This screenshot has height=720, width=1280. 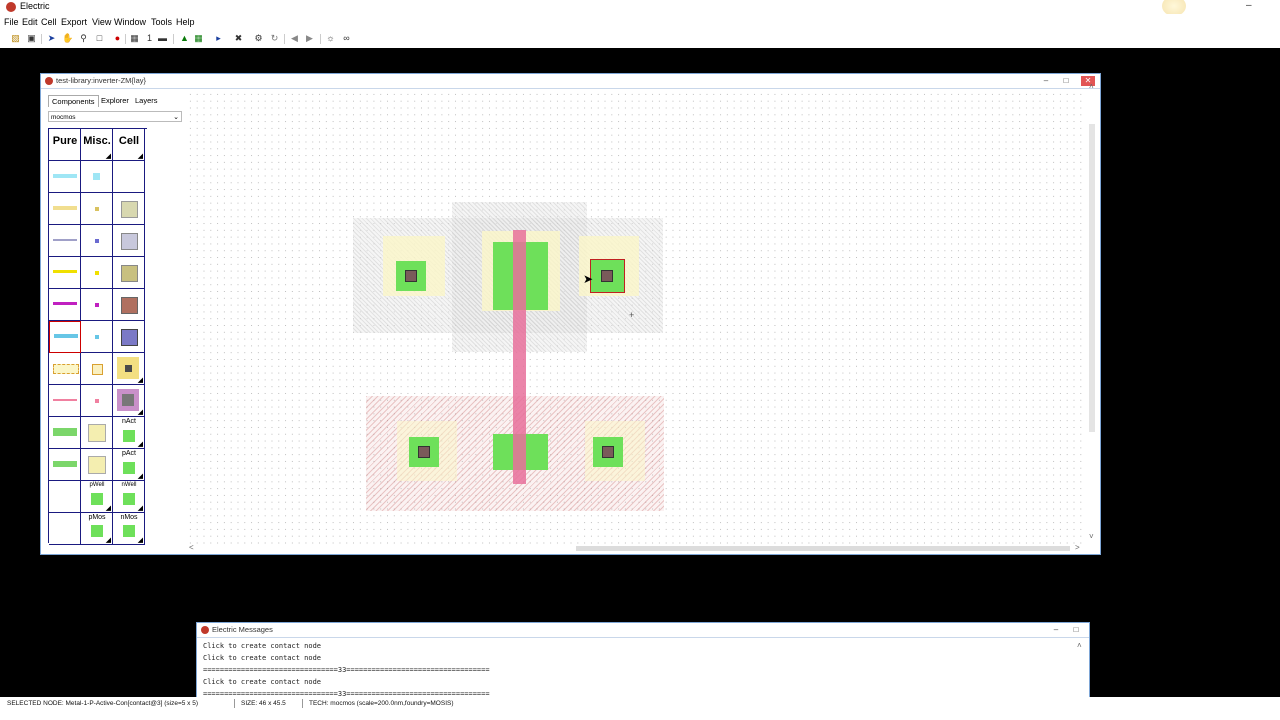 I want to click on minimize-icon: –, so click(x=1249, y=5).